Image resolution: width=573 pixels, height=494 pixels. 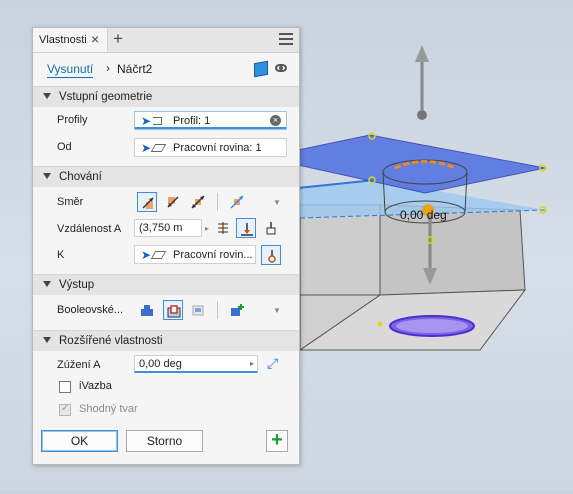 What do you see at coordinates (166, 176) in the screenshot?
I see `section-behavior: Chování` at bounding box center [166, 176].